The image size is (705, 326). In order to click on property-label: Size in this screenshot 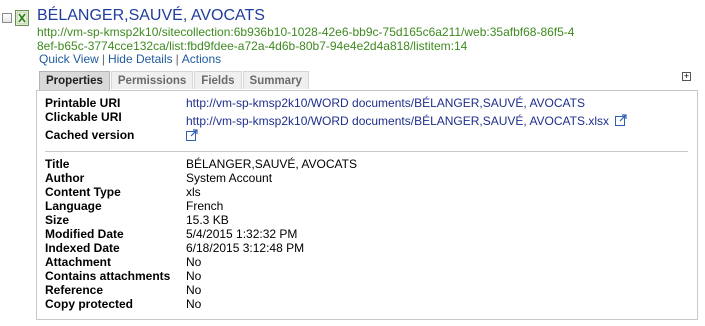, I will do `click(57, 220)`.